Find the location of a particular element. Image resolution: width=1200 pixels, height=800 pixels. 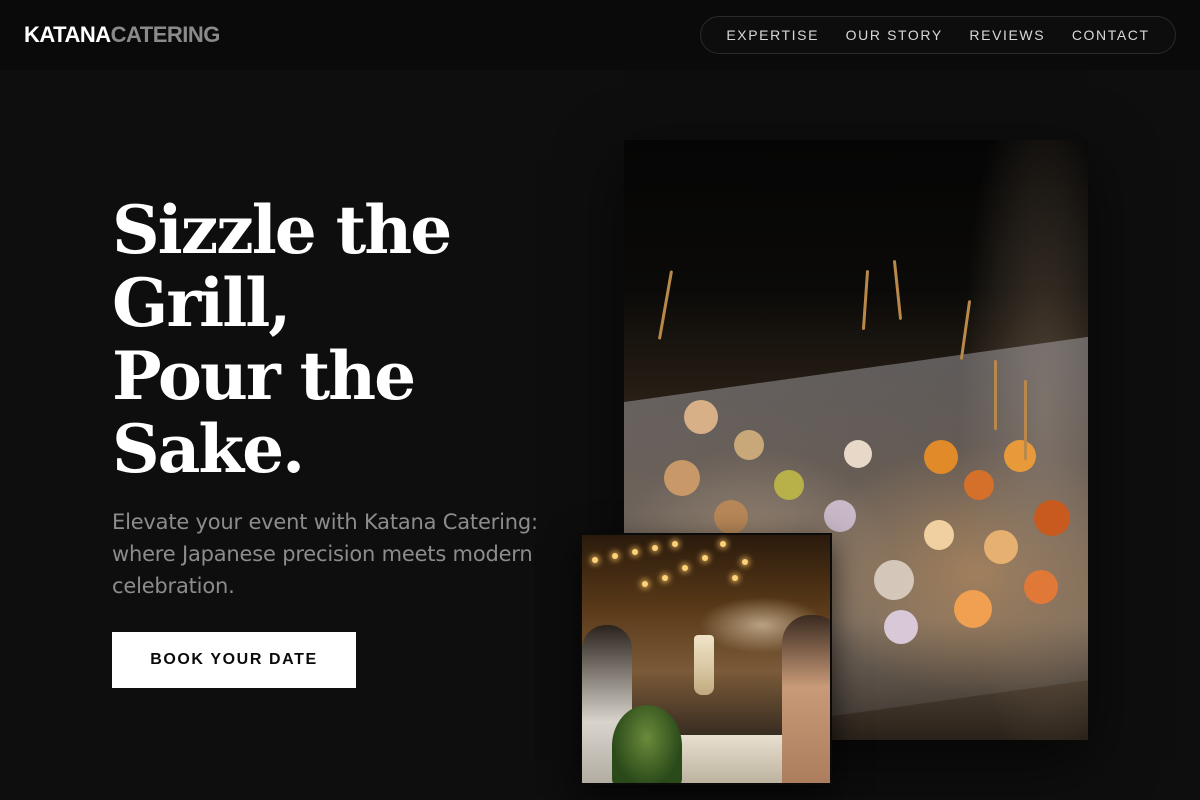

headline-line: Sizzle the is located at coordinates (282, 230).